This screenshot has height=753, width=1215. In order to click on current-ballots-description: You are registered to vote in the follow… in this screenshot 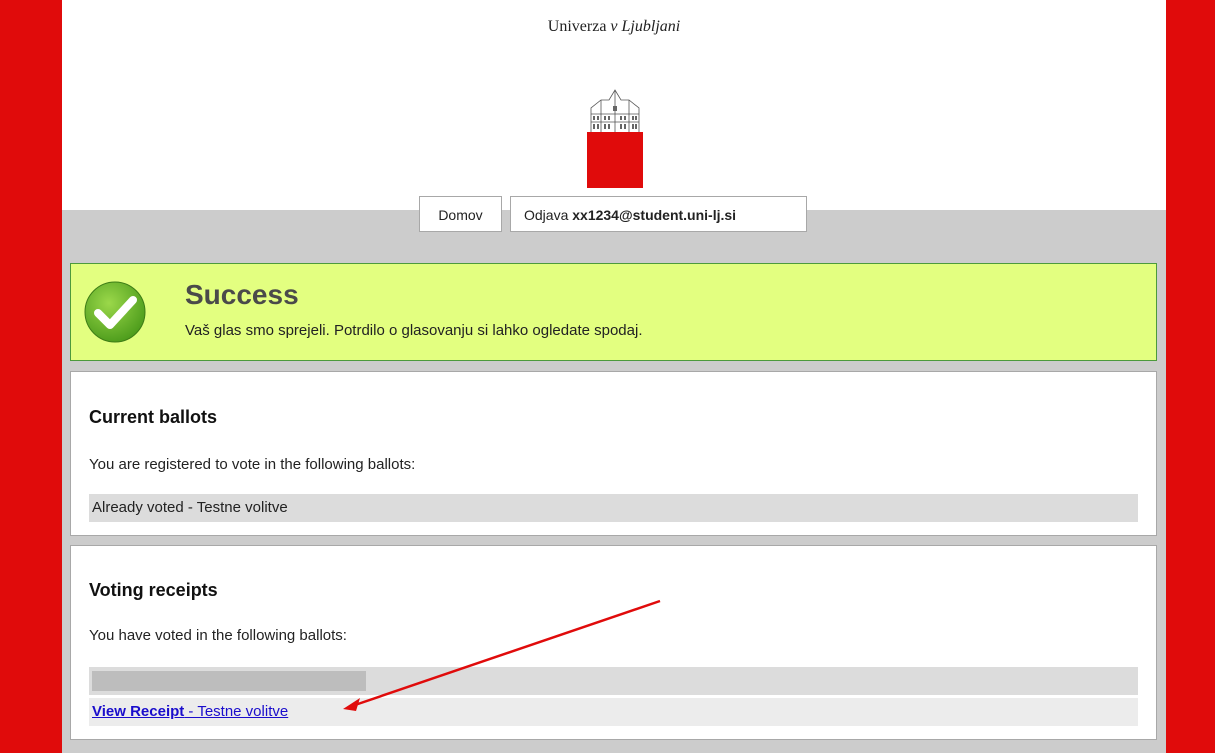, I will do `click(252, 464)`.